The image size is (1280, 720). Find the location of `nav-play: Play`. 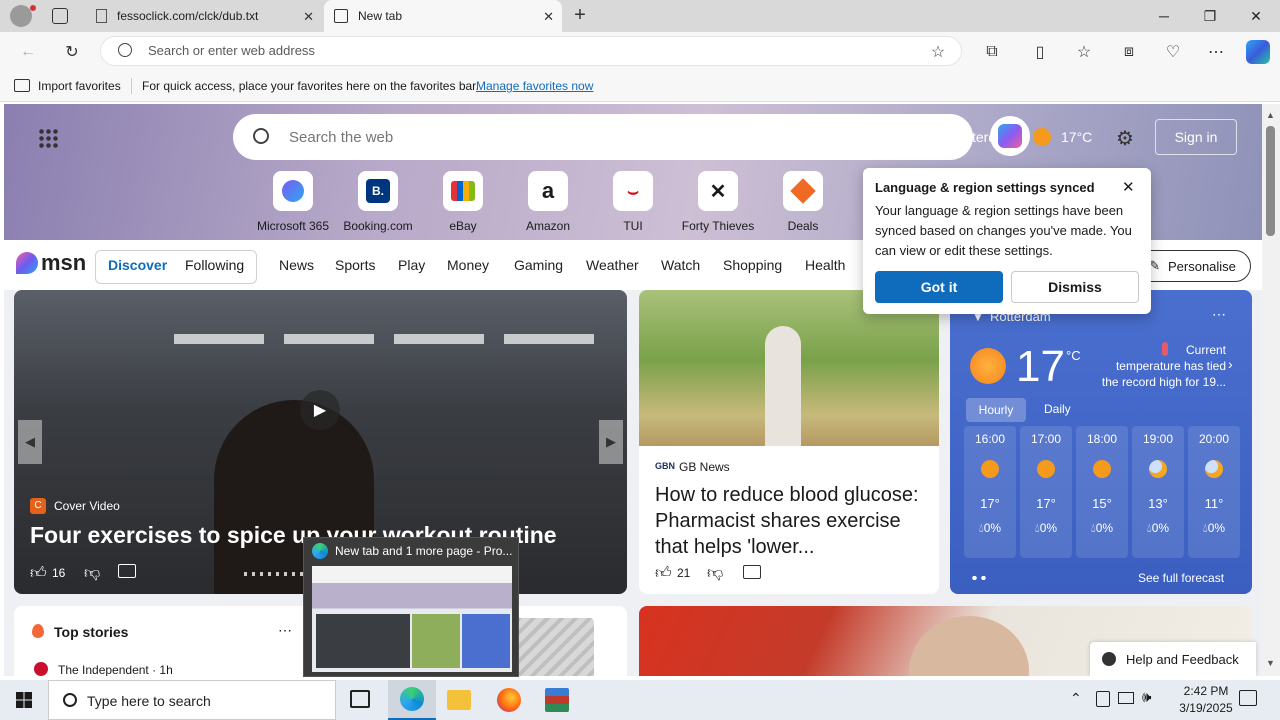

nav-play: Play is located at coordinates (411, 265).